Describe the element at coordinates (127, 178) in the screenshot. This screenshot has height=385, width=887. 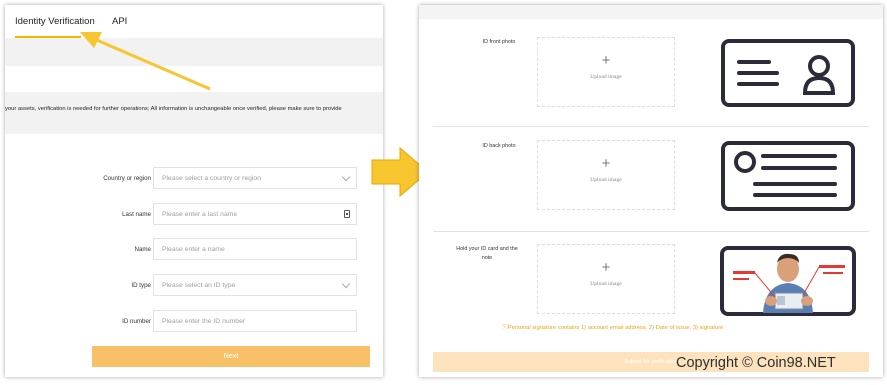
I see `country-label: Country or region` at that location.